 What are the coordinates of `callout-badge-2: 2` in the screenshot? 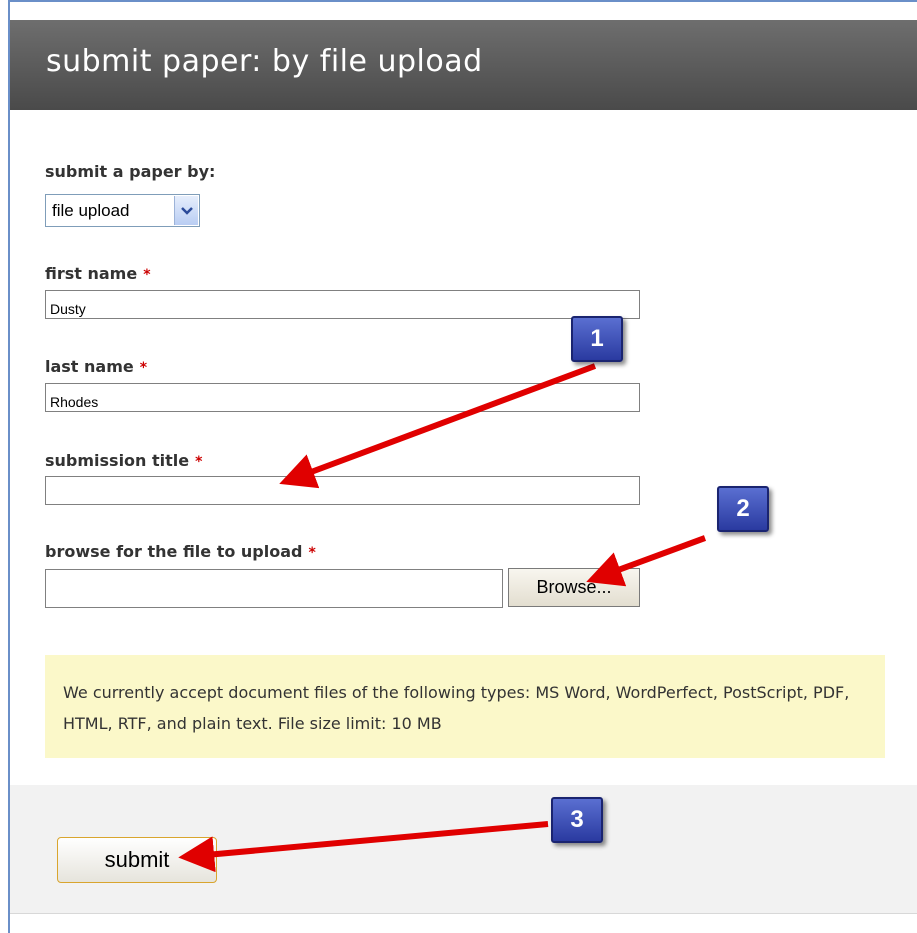 It's located at (743, 509).